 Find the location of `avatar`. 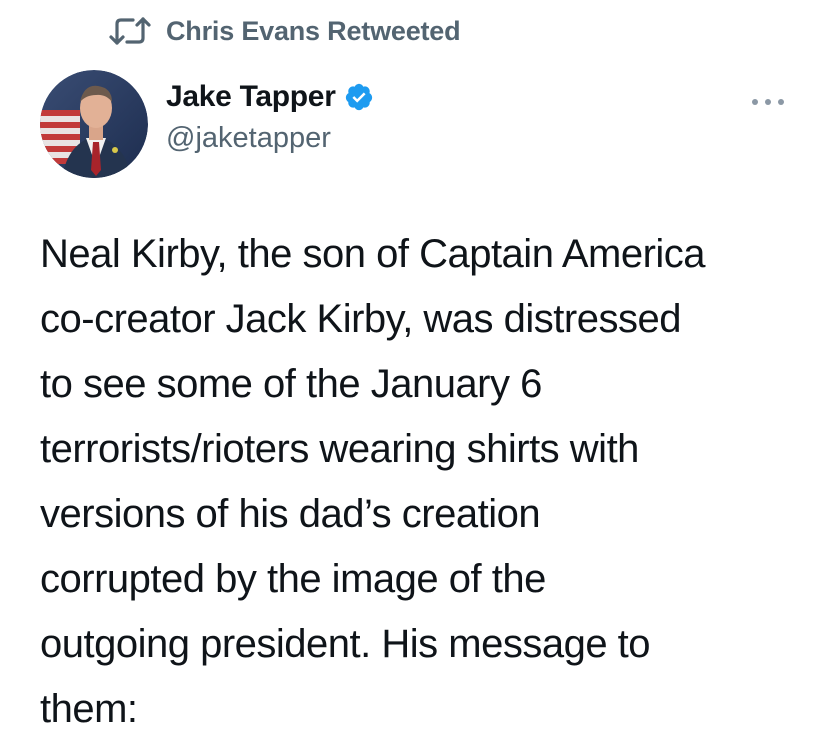

avatar is located at coordinates (94, 124).